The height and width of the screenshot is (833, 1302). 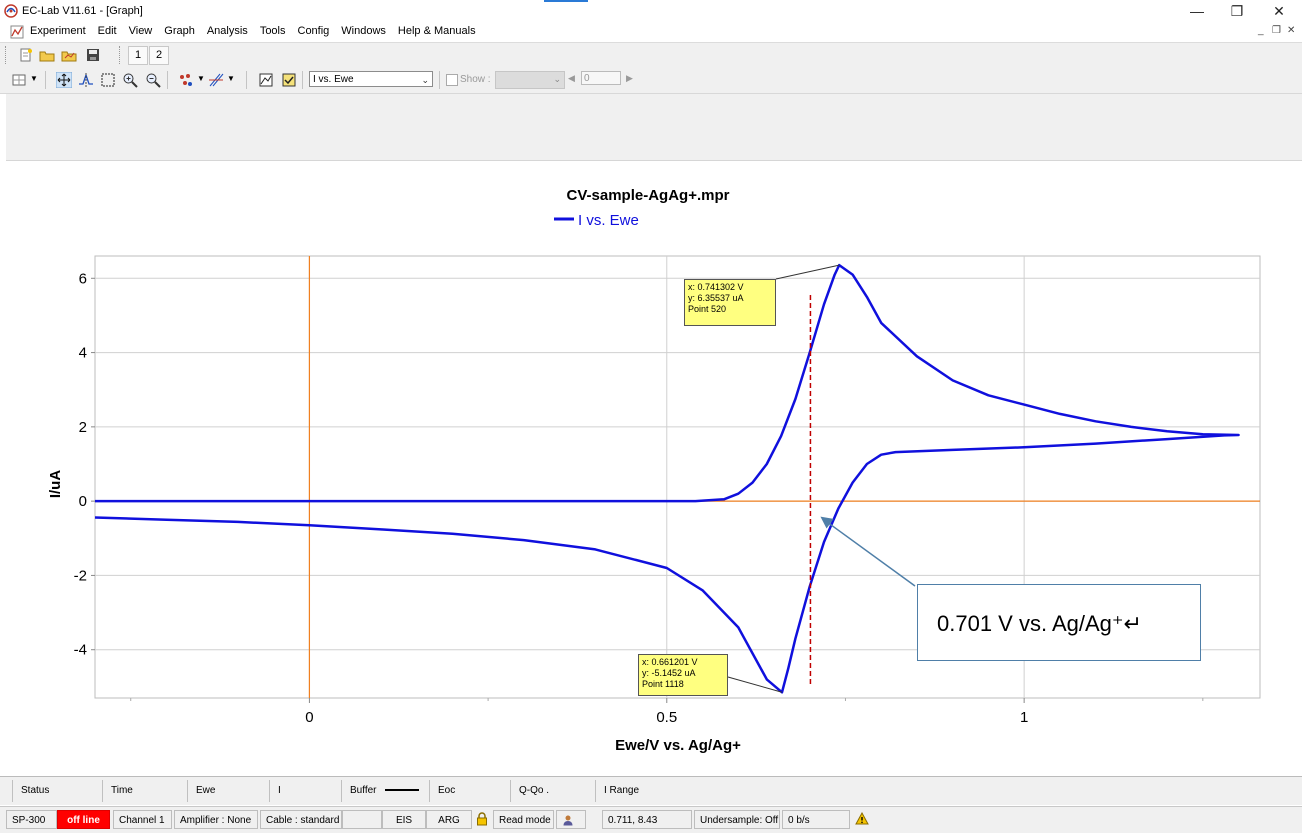 What do you see at coordinates (678, 745) in the screenshot?
I see `x-axis-label: Ewe/V vs. Ag/Ag+` at bounding box center [678, 745].